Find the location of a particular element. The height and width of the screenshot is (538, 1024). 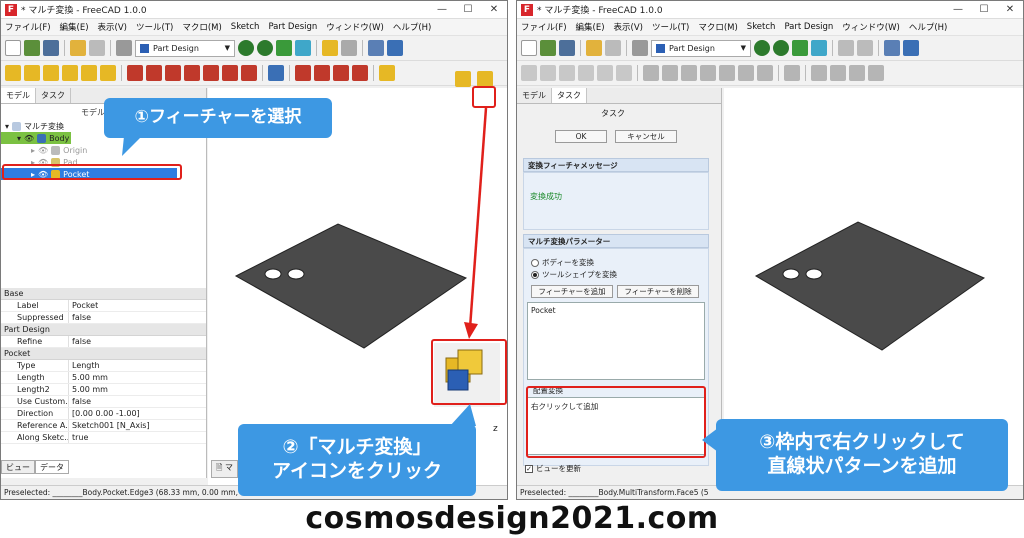

radio-selected-icon is located at coordinates (535, 274).